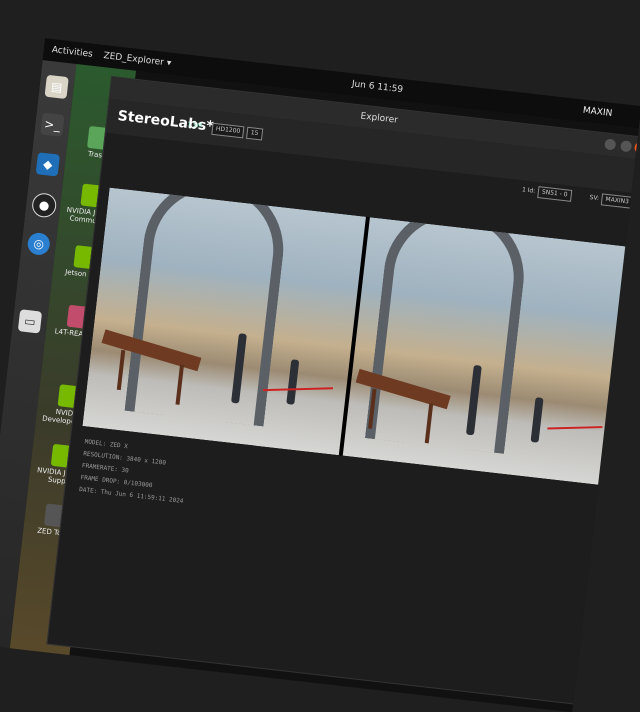 This screenshot has height=712, width=640. I want to click on fps-select: 15, so click(254, 133).